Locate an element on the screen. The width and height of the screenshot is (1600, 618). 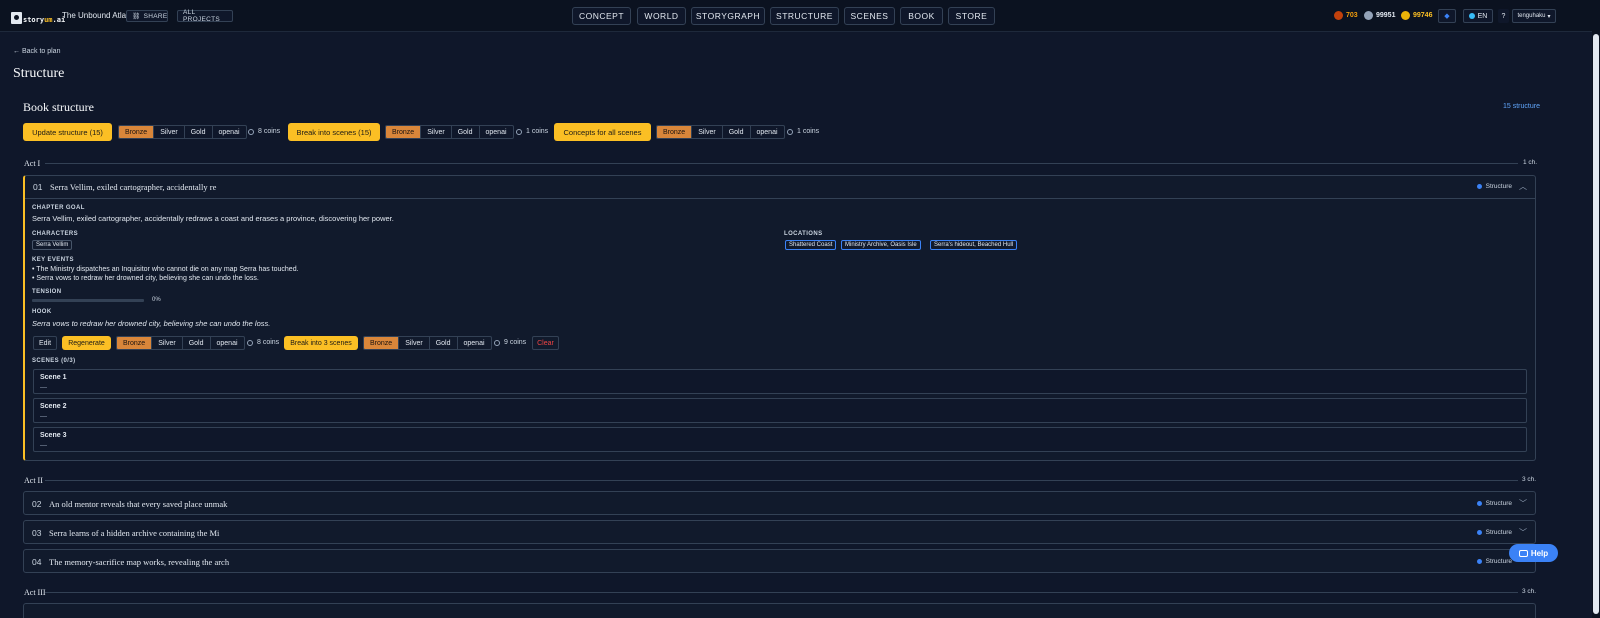
break-into-3-scenes-button: Break into 3 scenes is located at coordinates (321, 343).